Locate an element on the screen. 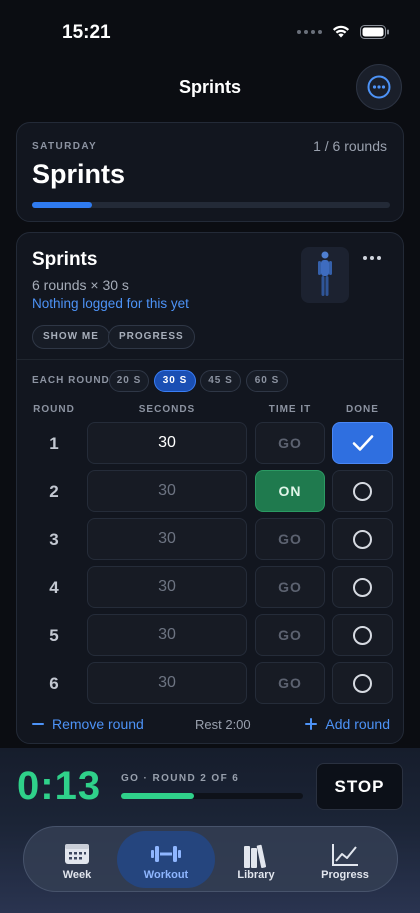  minus-icon is located at coordinates (38, 724).